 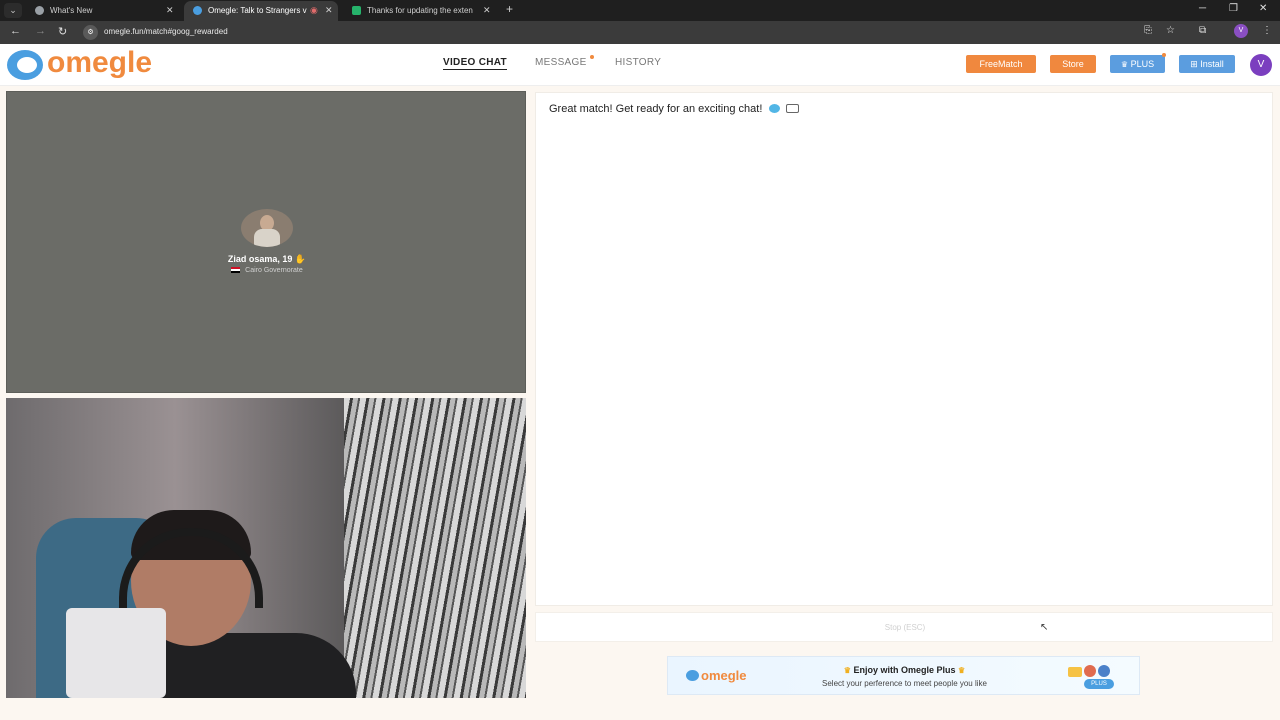 I want to click on url-text: omegle.fun/match#goog_rewarded, so click(x=166, y=31).